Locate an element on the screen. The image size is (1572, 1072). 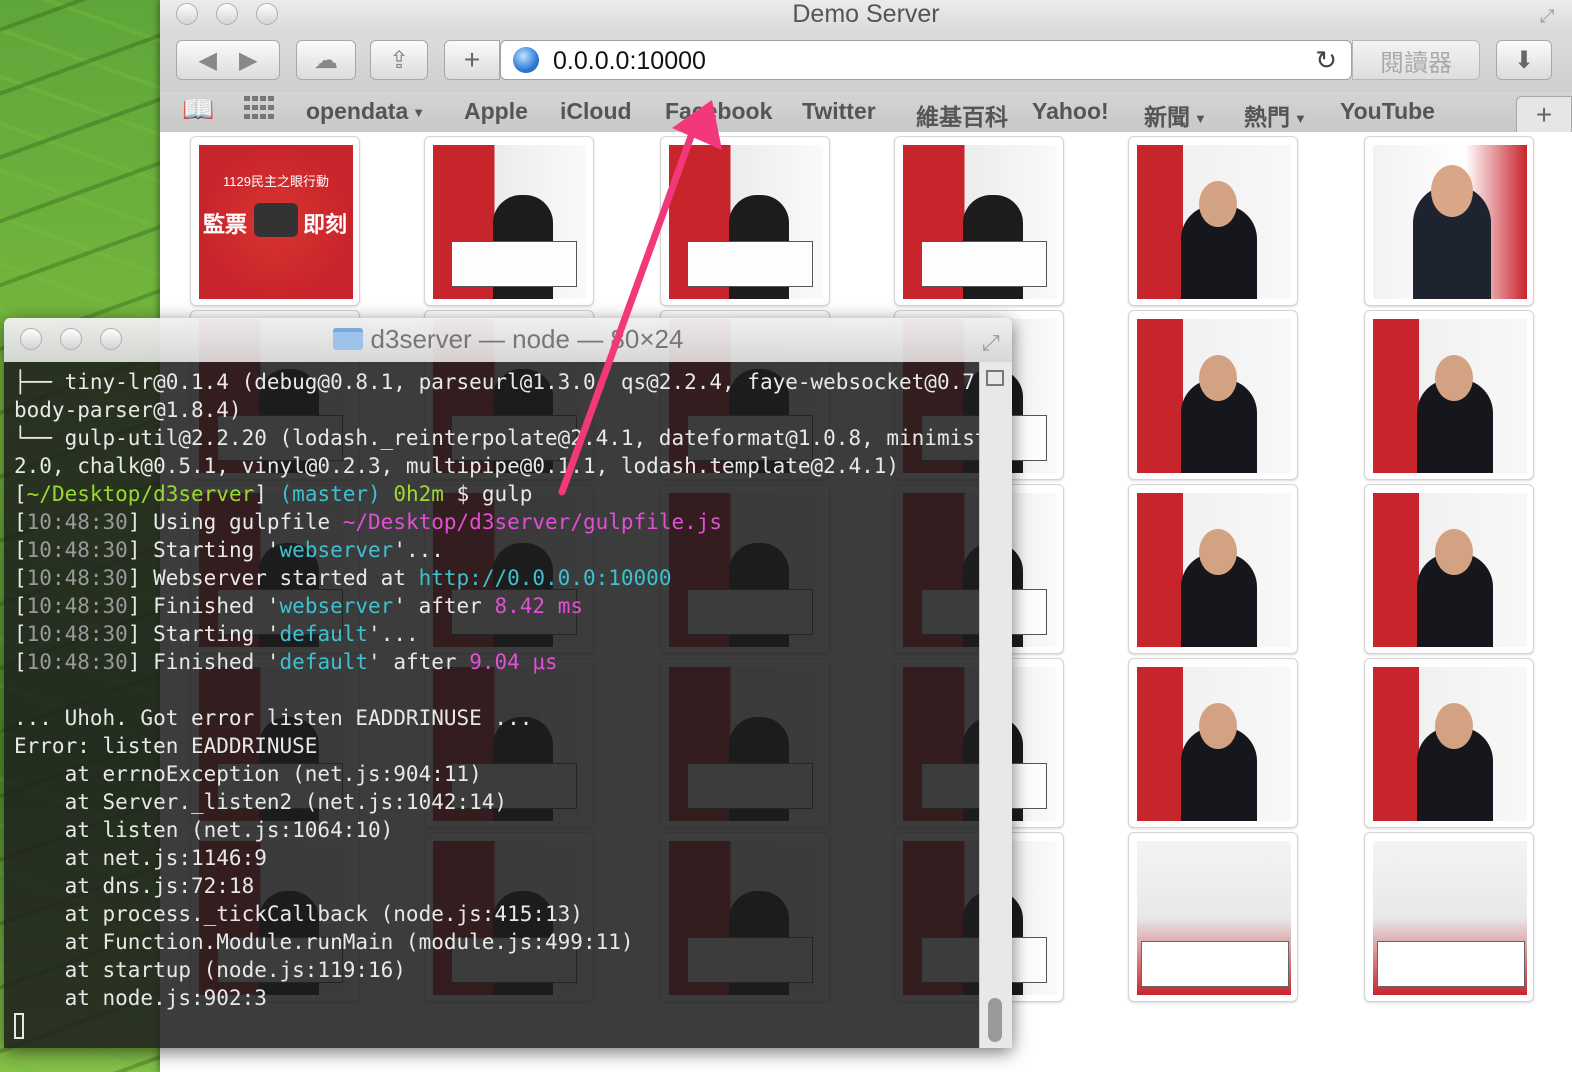
chevron-down-icon: ▼ is located at coordinates (419, 113).